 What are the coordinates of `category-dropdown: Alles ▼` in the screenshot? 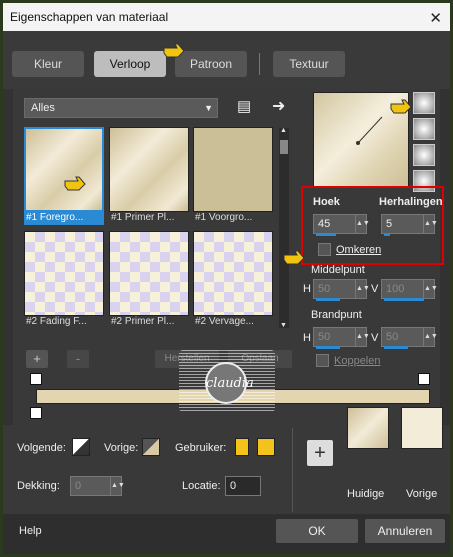 It's located at (121, 108).